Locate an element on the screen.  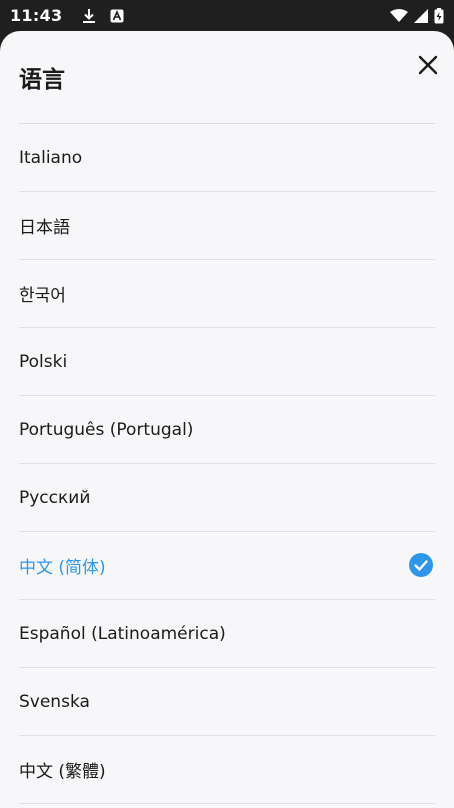
language-option: Polski is located at coordinates (227, 362).